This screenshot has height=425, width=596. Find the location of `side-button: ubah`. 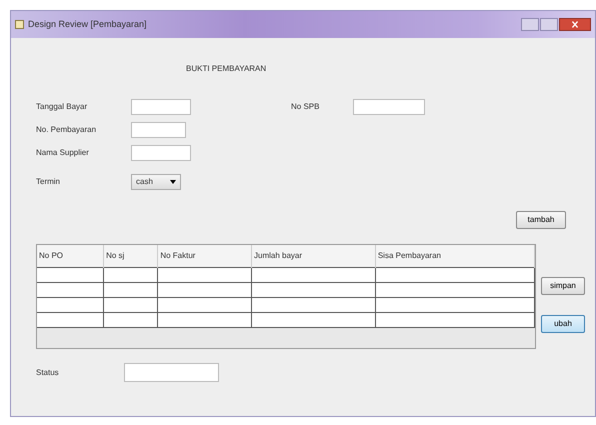

side-button: ubah is located at coordinates (563, 324).